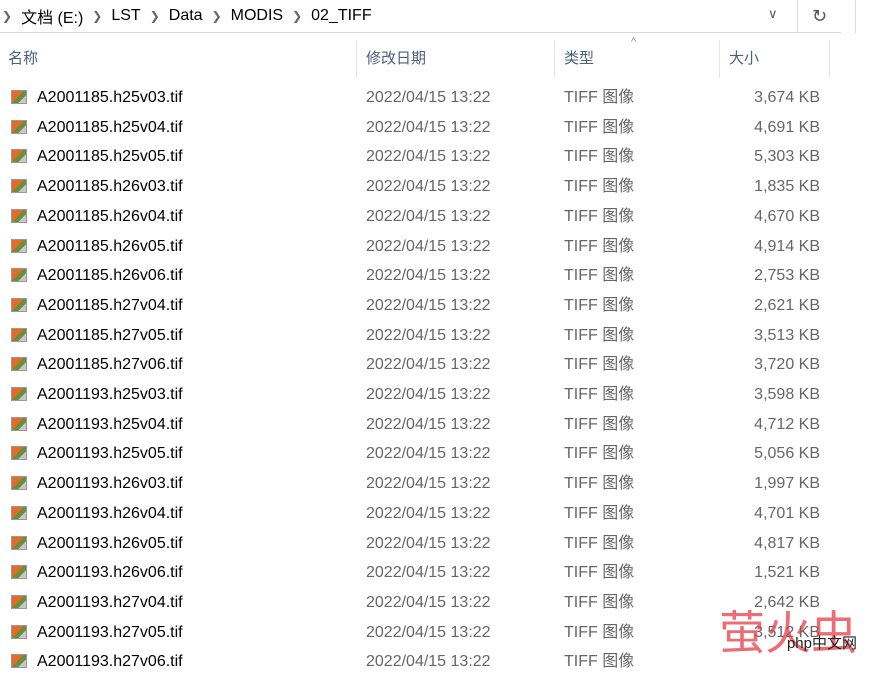 The image size is (869, 676). Describe the element at coordinates (186, 16) in the screenshot. I see `breadcrumb-item: Data` at that location.